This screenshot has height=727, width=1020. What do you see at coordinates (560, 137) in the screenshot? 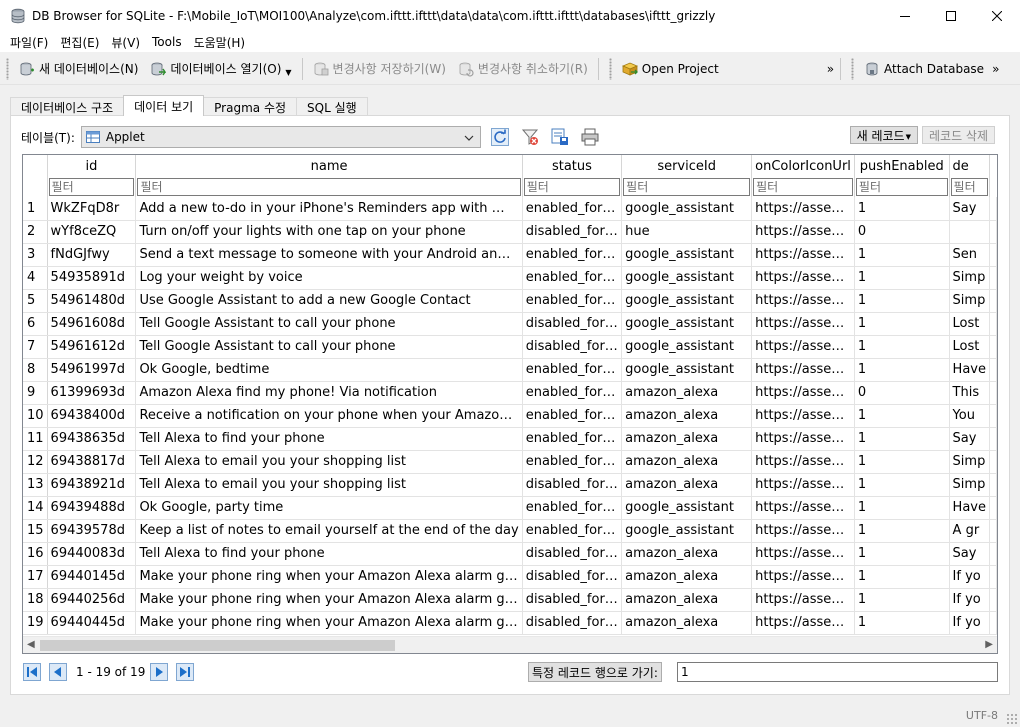
I see `save-table-button` at bounding box center [560, 137].